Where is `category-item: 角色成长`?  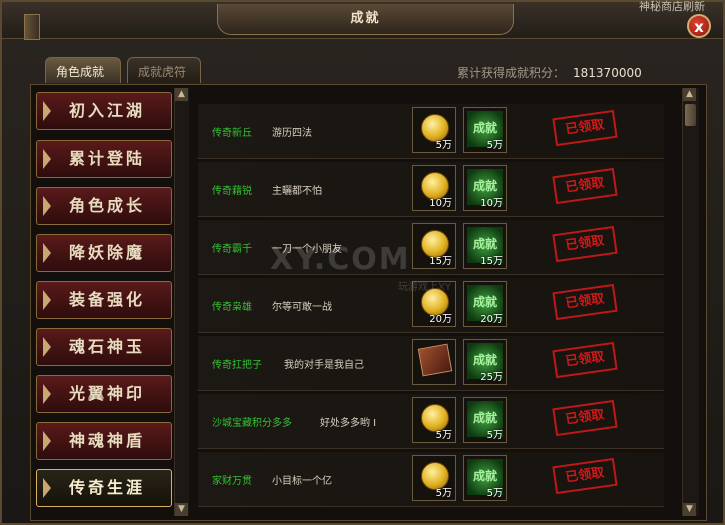
category-item: 角色成长 is located at coordinates (104, 206).